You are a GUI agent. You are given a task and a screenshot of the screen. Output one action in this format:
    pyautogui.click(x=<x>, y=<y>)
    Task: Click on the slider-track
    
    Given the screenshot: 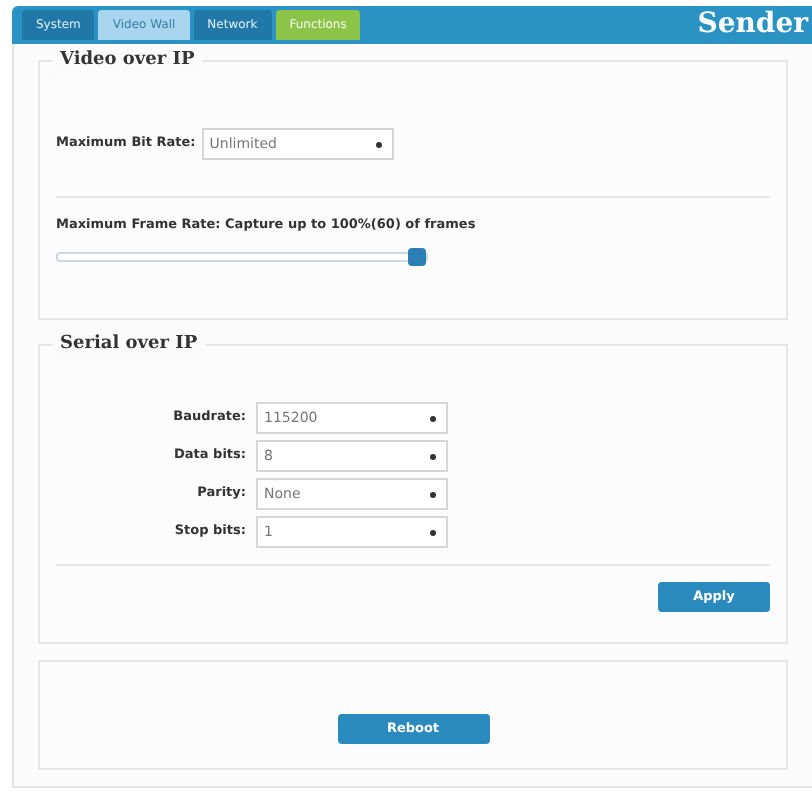 What is the action you would take?
    pyautogui.click(x=242, y=256)
    